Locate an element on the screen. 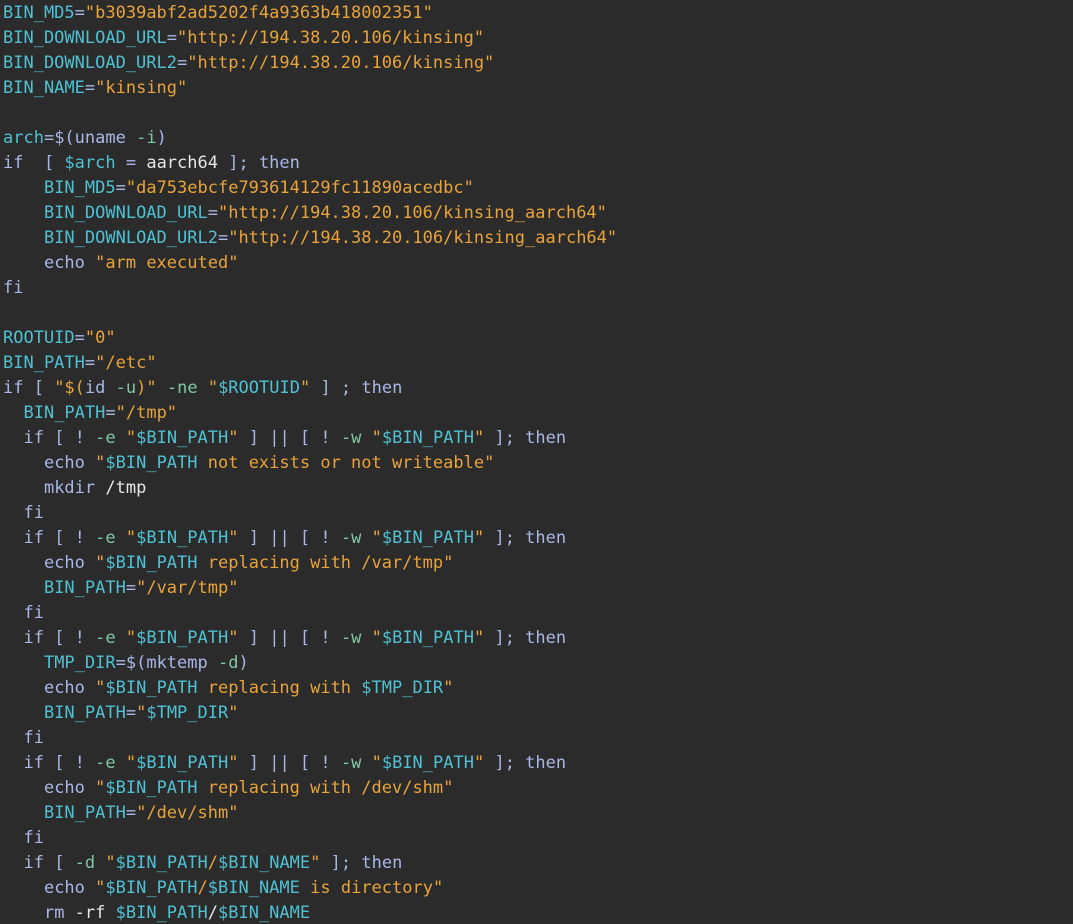  code-token: -e is located at coordinates (105, 438).